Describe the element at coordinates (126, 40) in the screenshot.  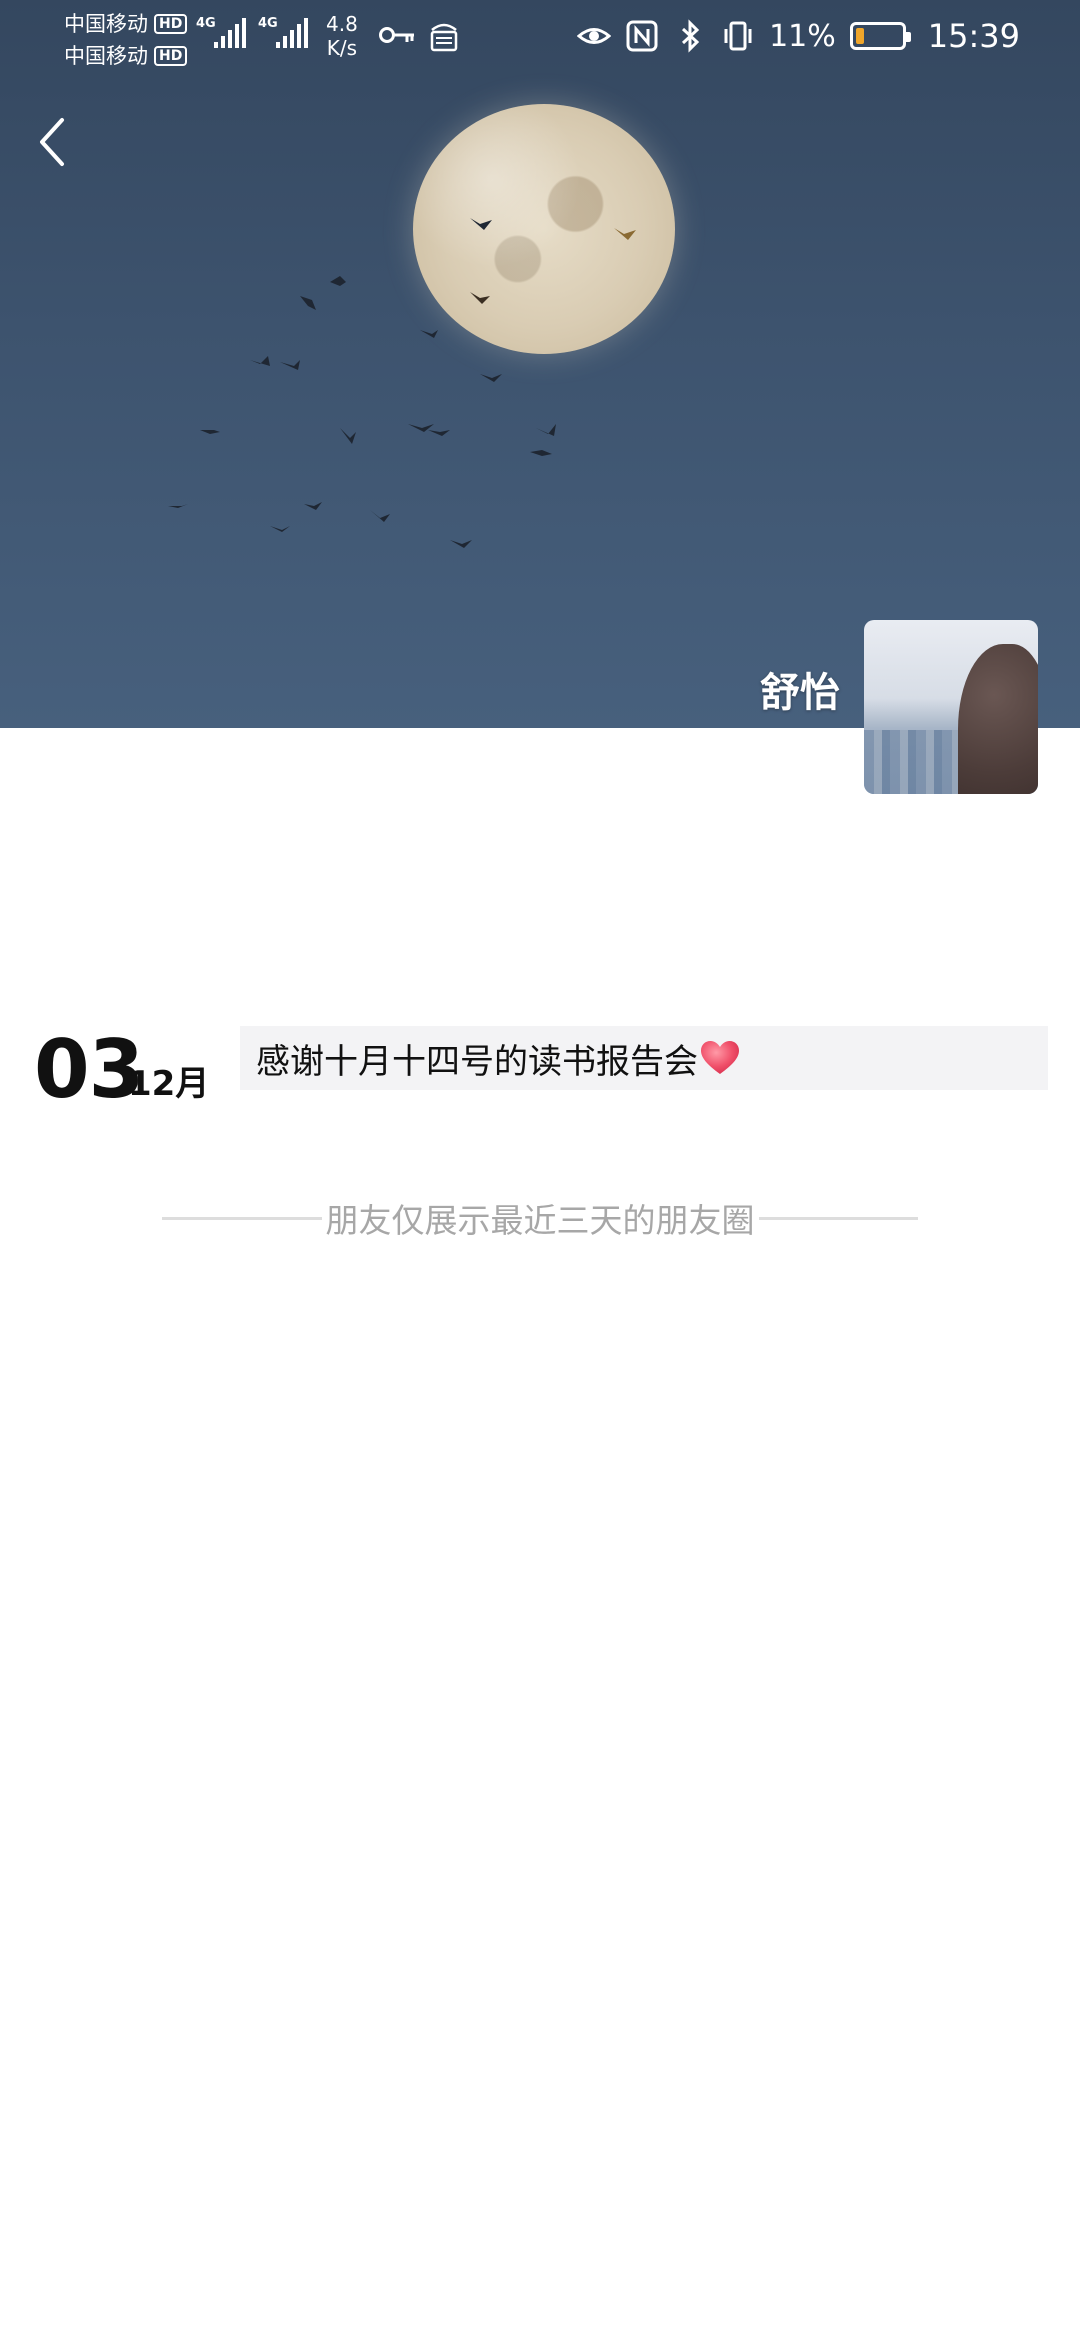
I see `carrier-info: 中国移动 HD 中国移动 HD` at that location.